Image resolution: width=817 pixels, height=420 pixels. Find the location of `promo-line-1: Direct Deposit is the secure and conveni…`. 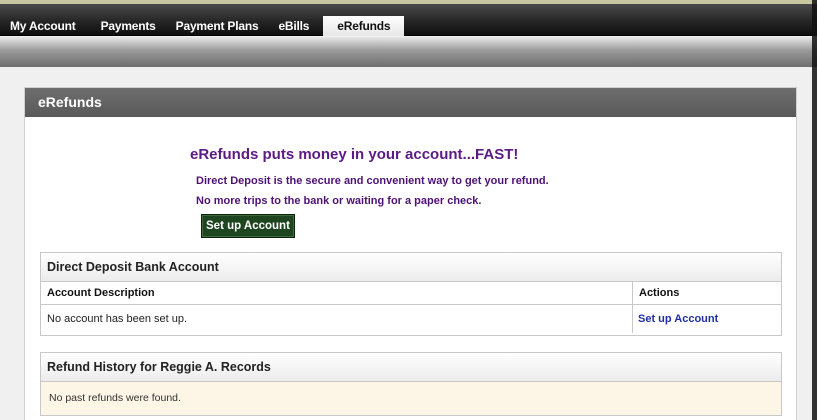

promo-line-1: Direct Deposit is the secure and conveni… is located at coordinates (372, 181).